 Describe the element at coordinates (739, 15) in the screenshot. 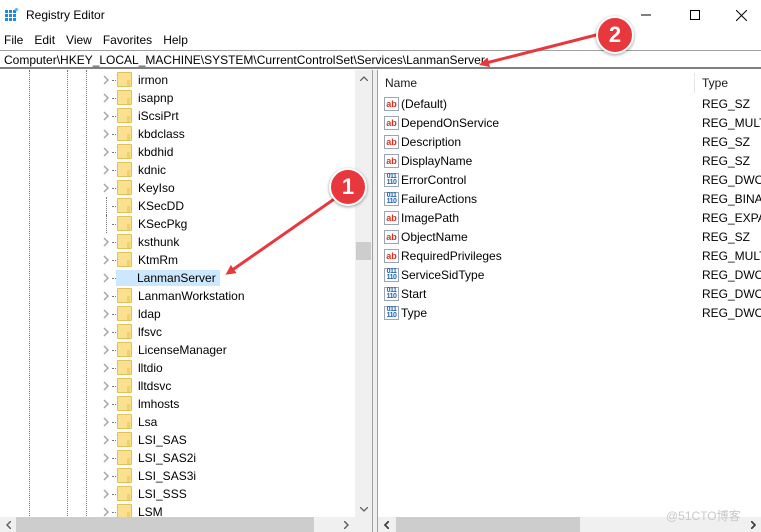

I see `close-button` at that location.